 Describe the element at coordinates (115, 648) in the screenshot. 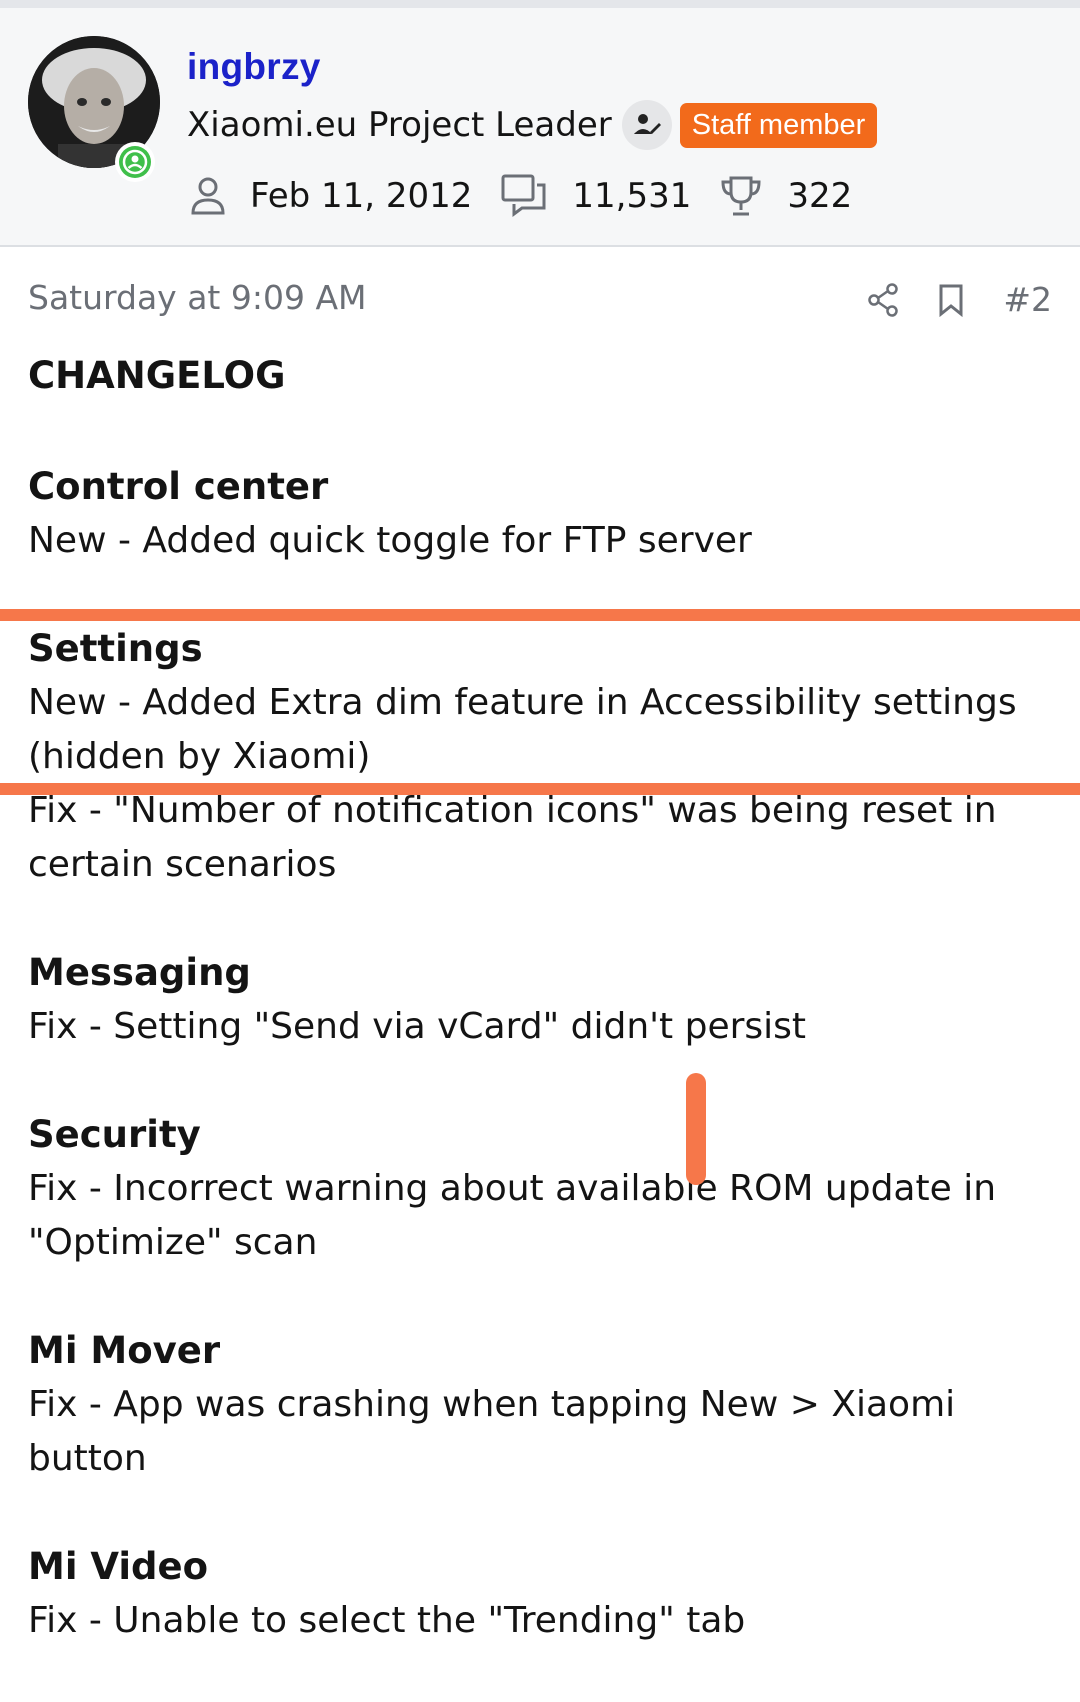

I see `section-title: Settings` at that location.